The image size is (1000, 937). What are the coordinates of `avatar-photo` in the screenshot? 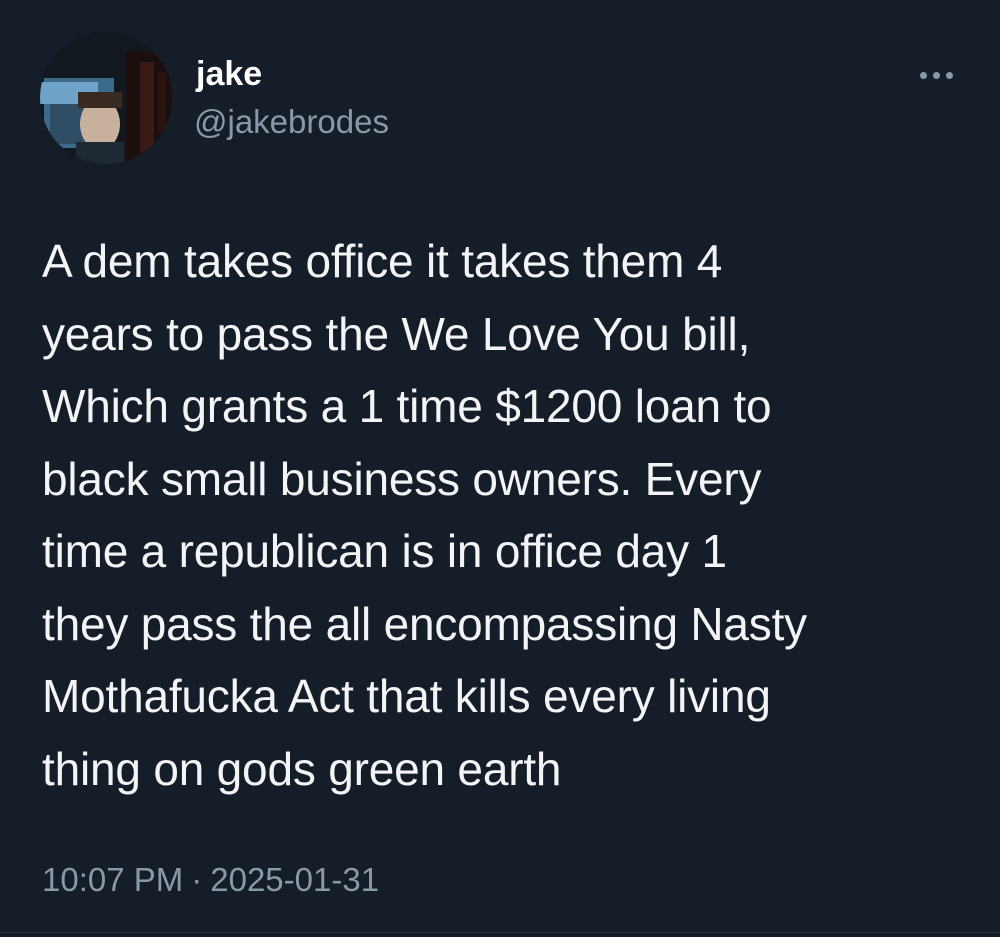 It's located at (106, 98).